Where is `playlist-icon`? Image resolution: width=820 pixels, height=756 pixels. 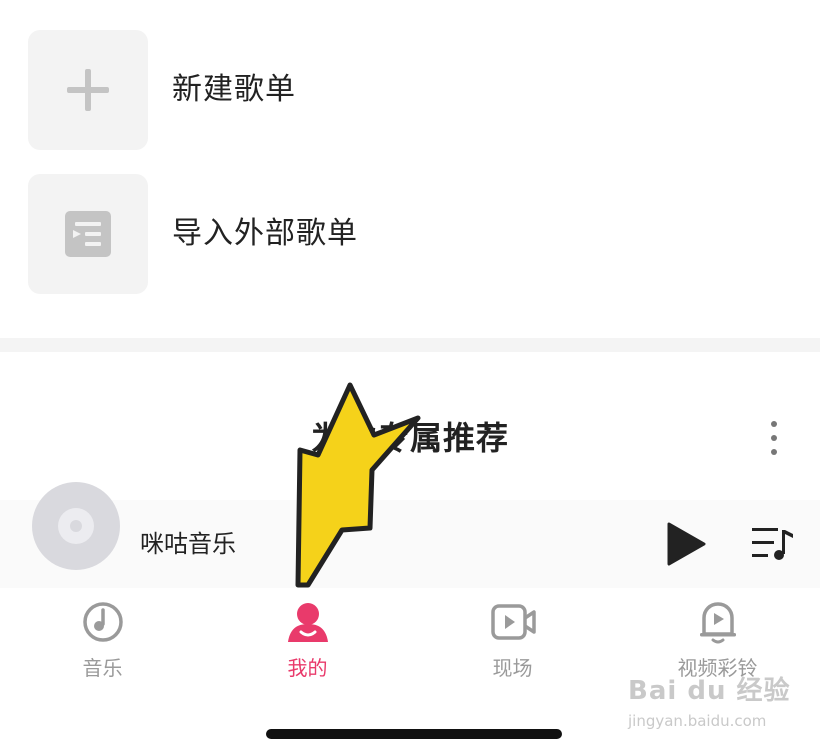 playlist-icon is located at coordinates (772, 544).